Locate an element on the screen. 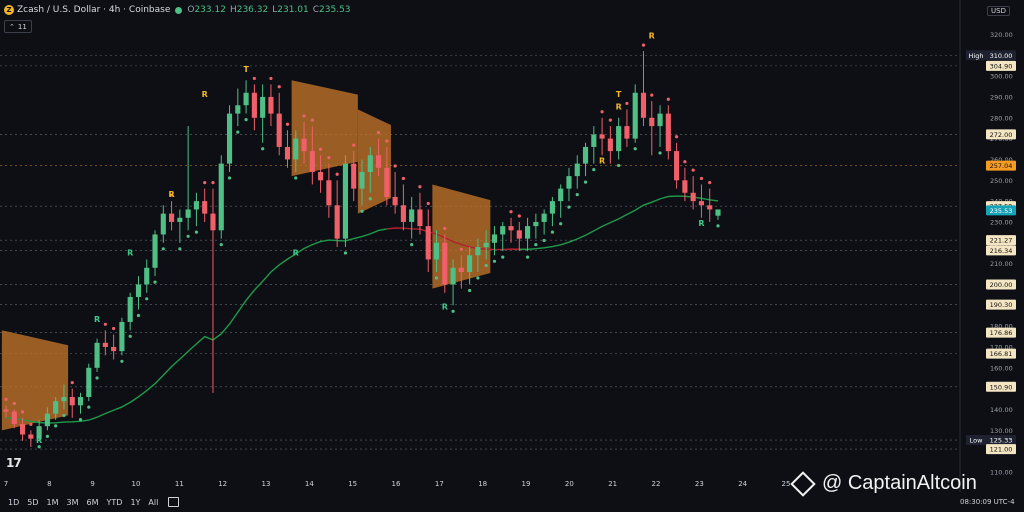  range-1y: 1Y is located at coordinates (135, 502).